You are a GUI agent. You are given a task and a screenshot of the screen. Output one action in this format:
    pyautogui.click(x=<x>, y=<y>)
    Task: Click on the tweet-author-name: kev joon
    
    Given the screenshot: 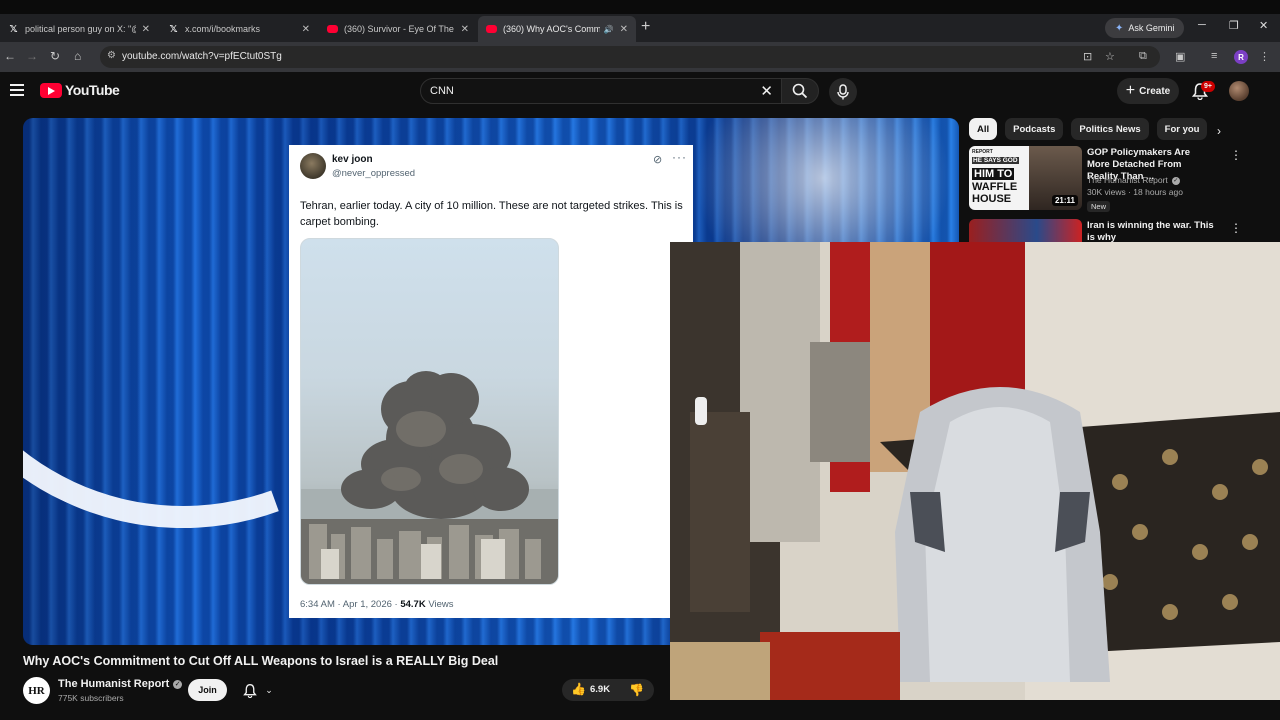 What is the action you would take?
    pyautogui.click(x=352, y=159)
    